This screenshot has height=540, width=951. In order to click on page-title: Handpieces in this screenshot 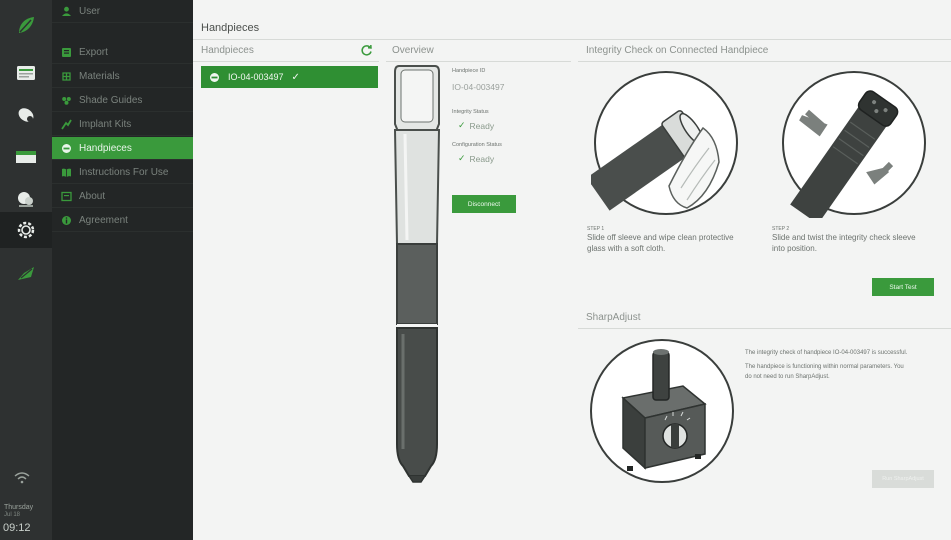, I will do `click(230, 28)`.